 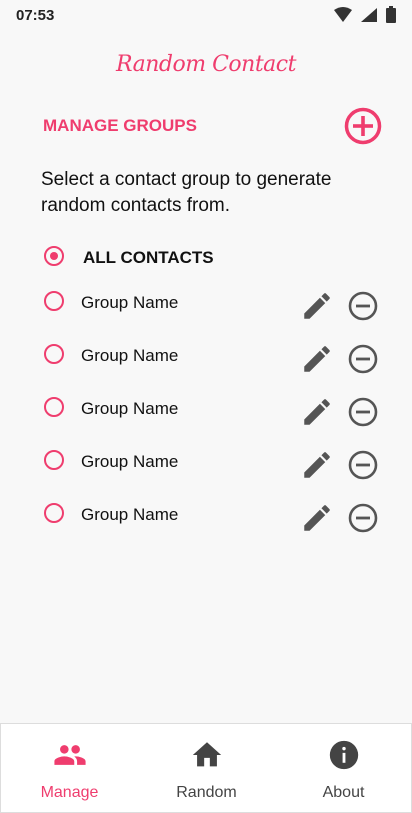 I want to click on bottom-navigation: Manage Random About, so click(x=206, y=768).